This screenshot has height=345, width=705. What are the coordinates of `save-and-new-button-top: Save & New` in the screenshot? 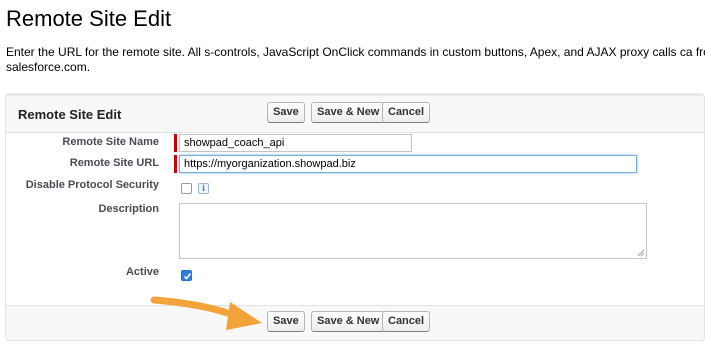 It's located at (348, 112).